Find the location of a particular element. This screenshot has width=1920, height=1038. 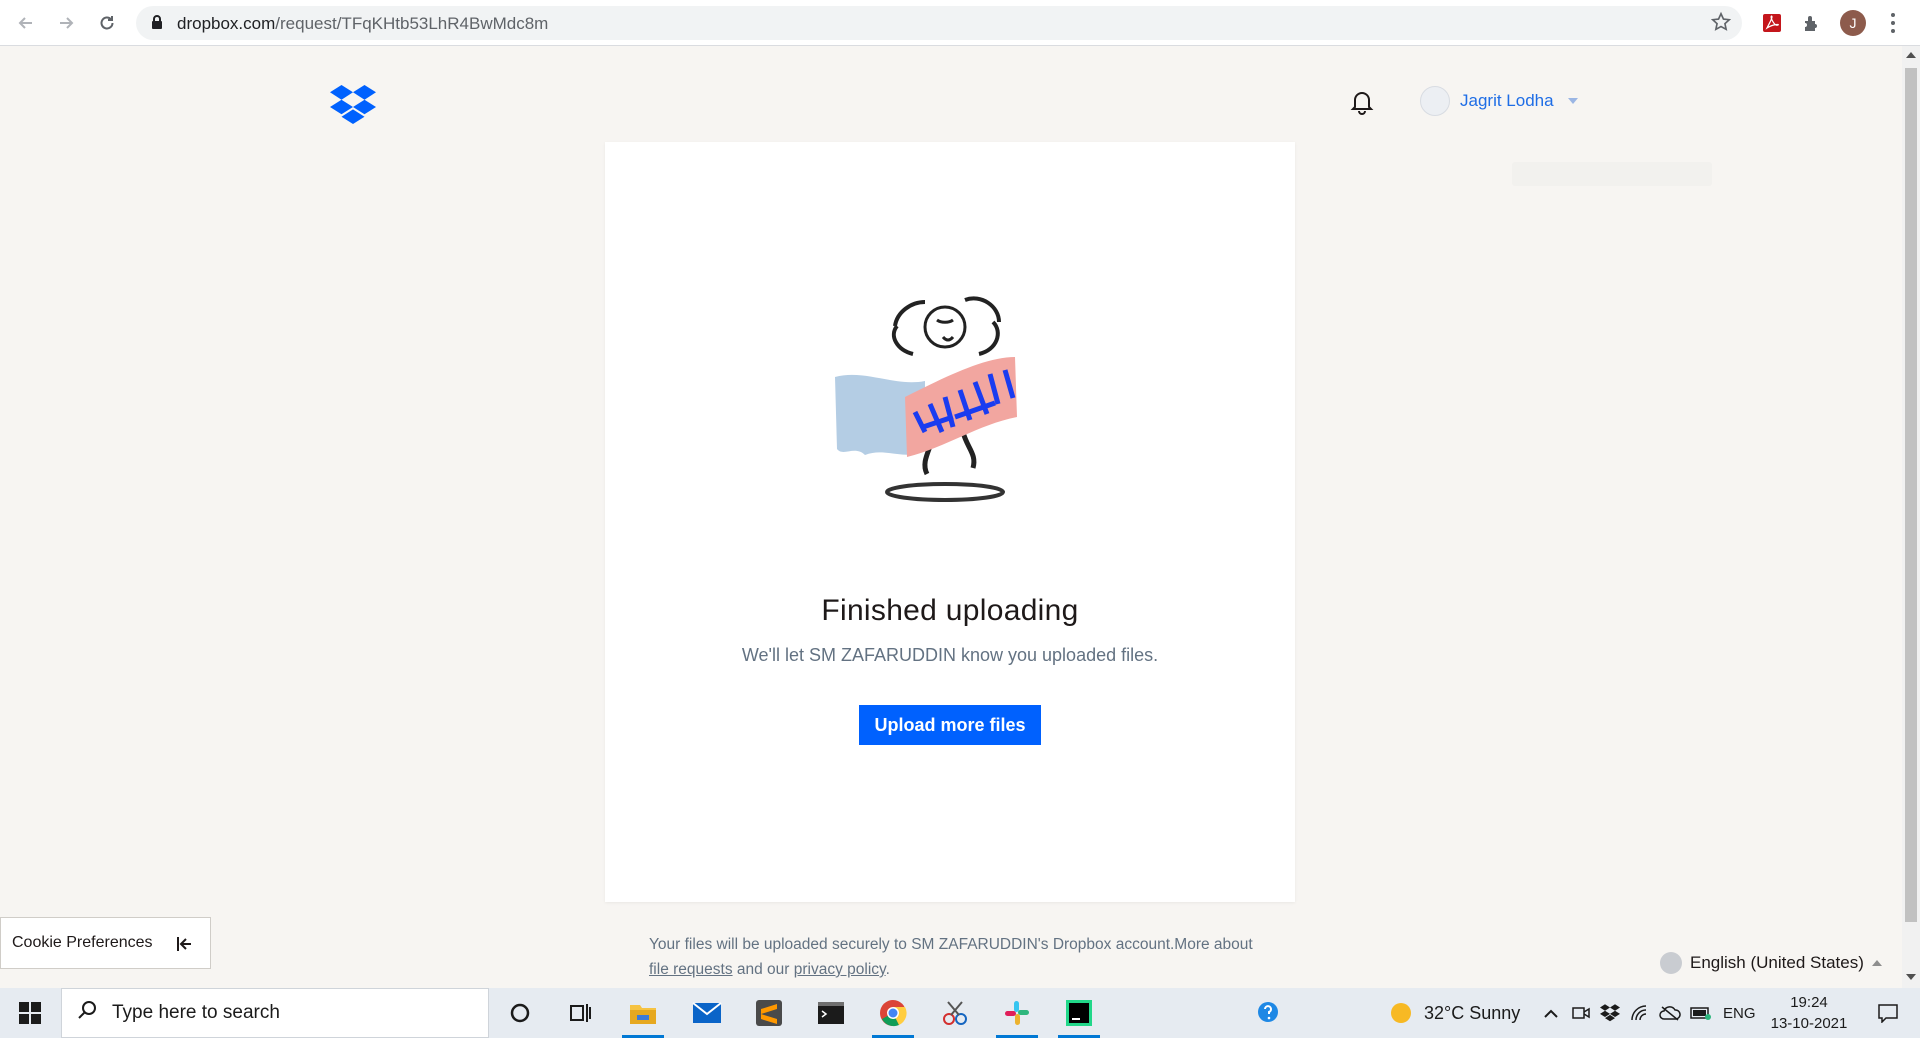

avatar is located at coordinates (1435, 101).